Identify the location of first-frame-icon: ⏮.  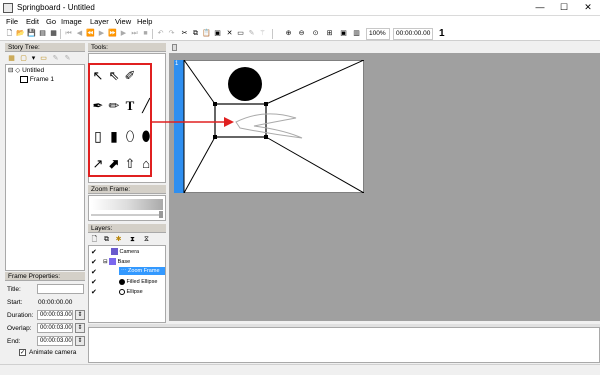
(68, 33).